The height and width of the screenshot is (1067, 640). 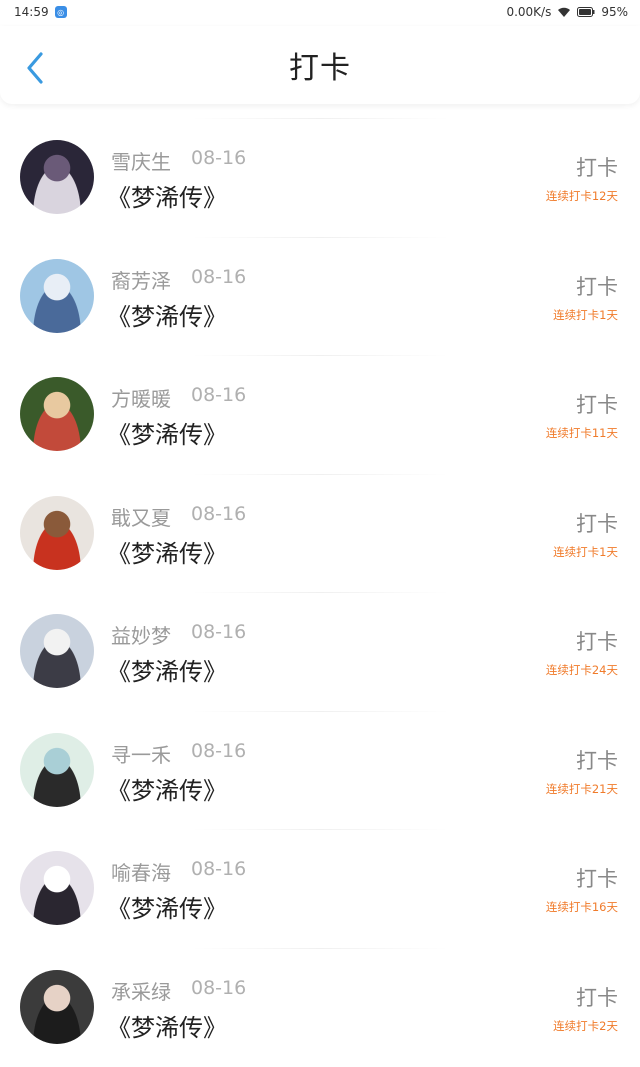 I want to click on list-item: 戢又夏 08-16 《梦浠传》 打卡 连续打卡1天, so click(x=320, y=533).